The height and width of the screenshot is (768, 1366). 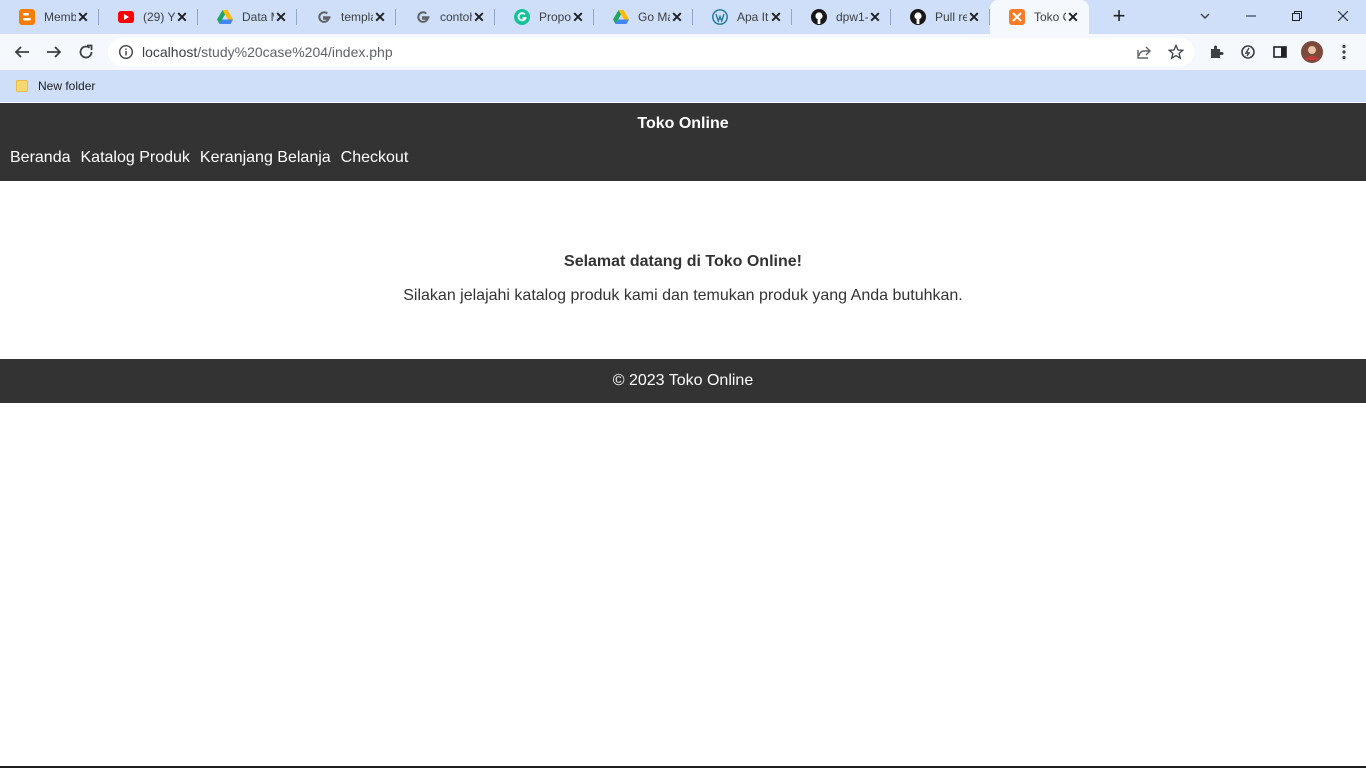 I want to click on browser-tab: Membuat✕, so click(x=49, y=17).